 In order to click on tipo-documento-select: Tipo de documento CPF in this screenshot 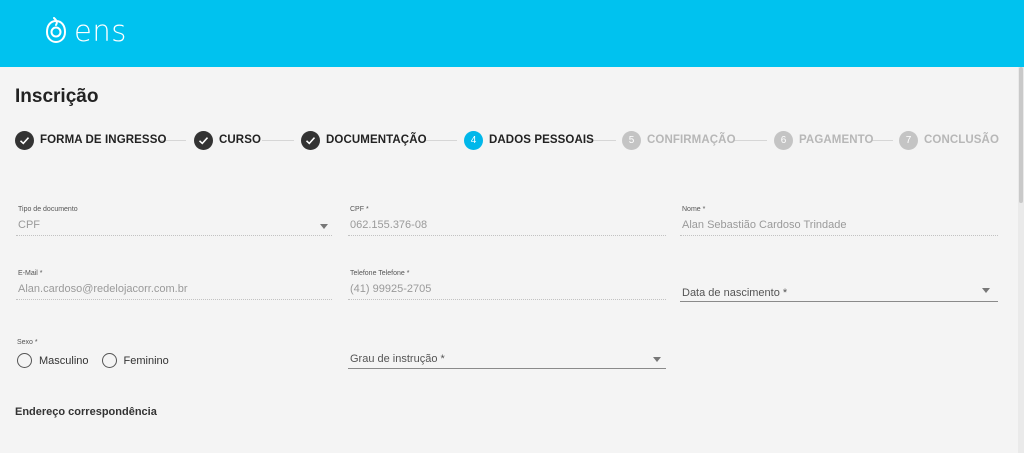, I will do `click(174, 222)`.